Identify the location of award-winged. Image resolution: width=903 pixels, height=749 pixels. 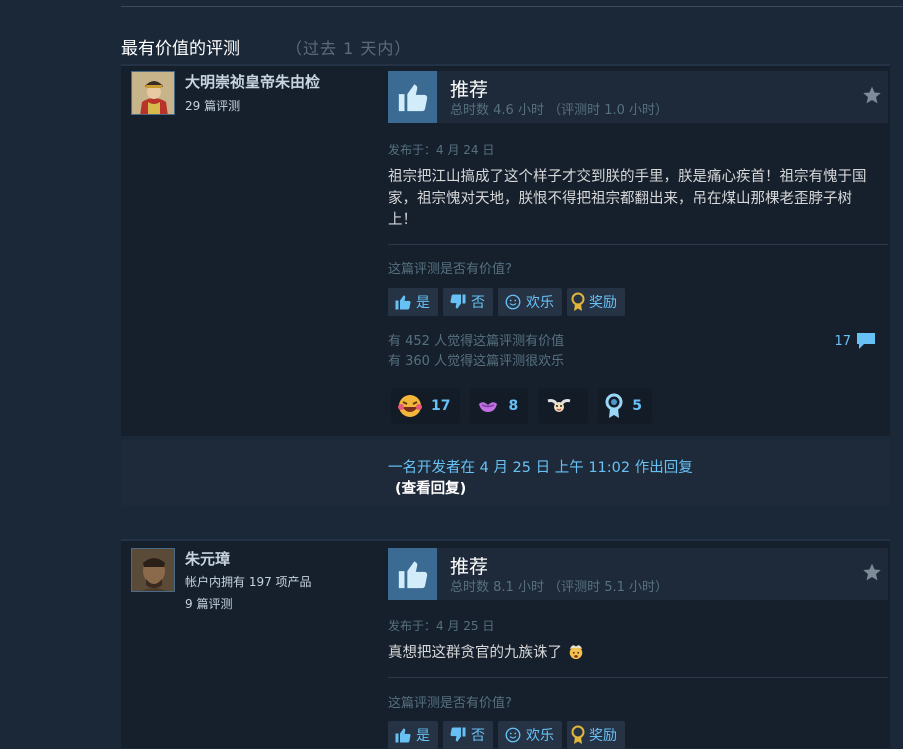
(563, 406).